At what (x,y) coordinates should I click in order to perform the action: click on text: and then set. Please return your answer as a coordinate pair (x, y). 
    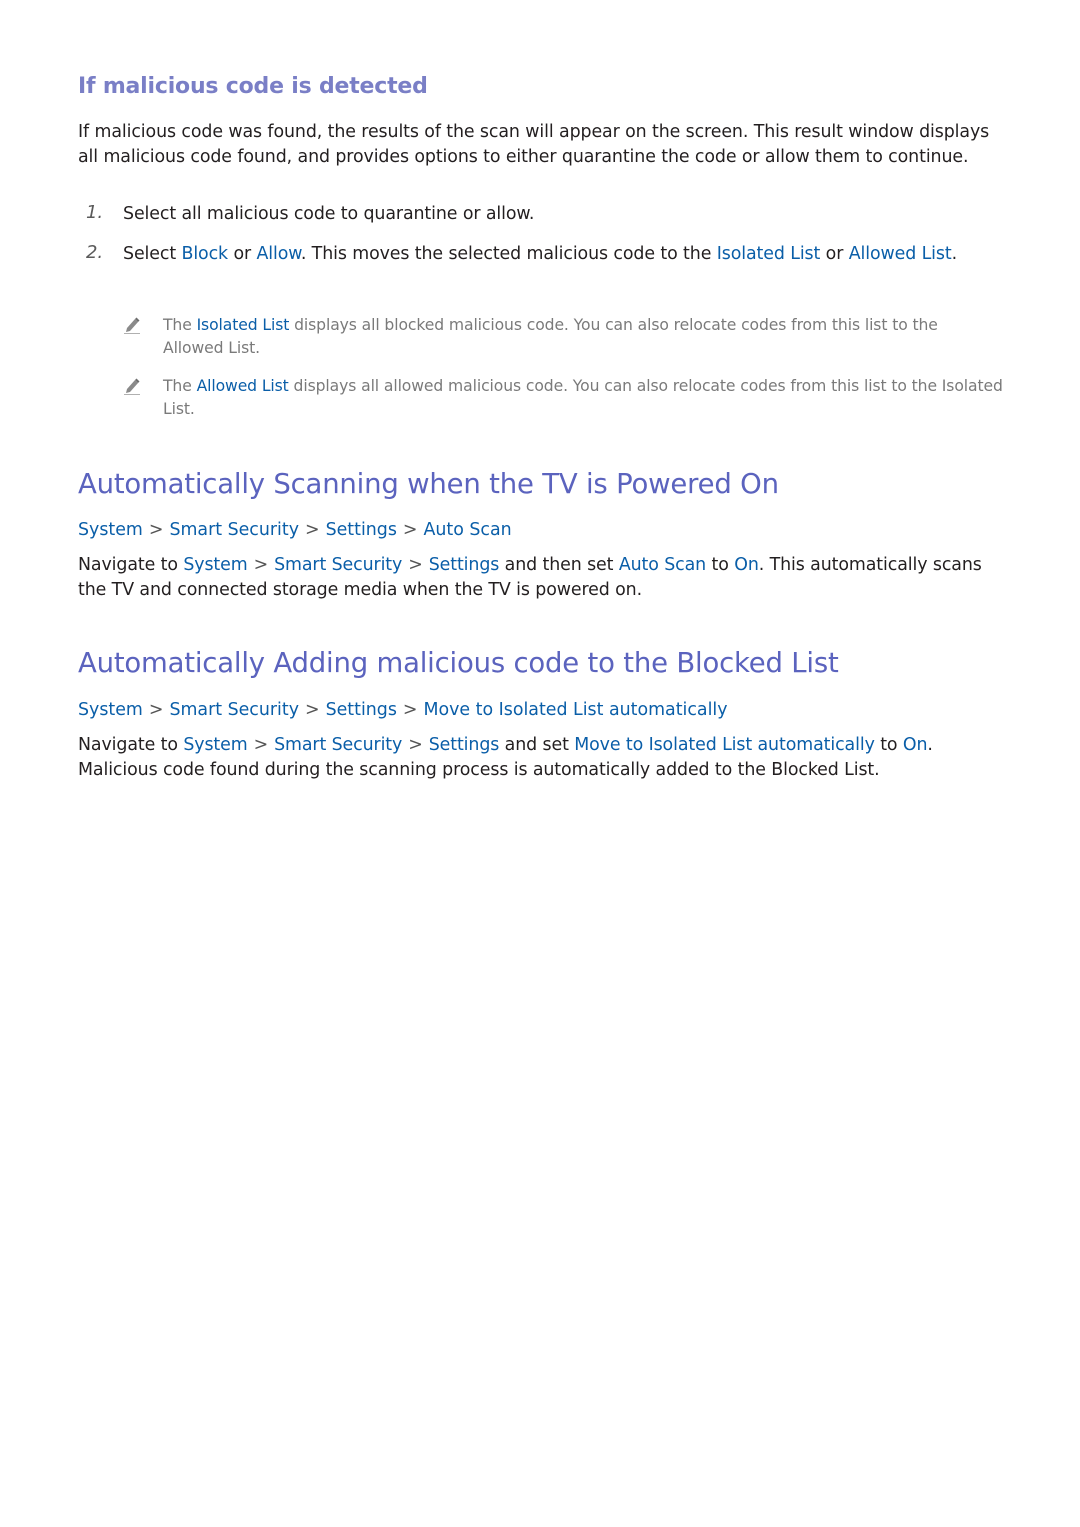
    Looking at the image, I should click on (559, 565).